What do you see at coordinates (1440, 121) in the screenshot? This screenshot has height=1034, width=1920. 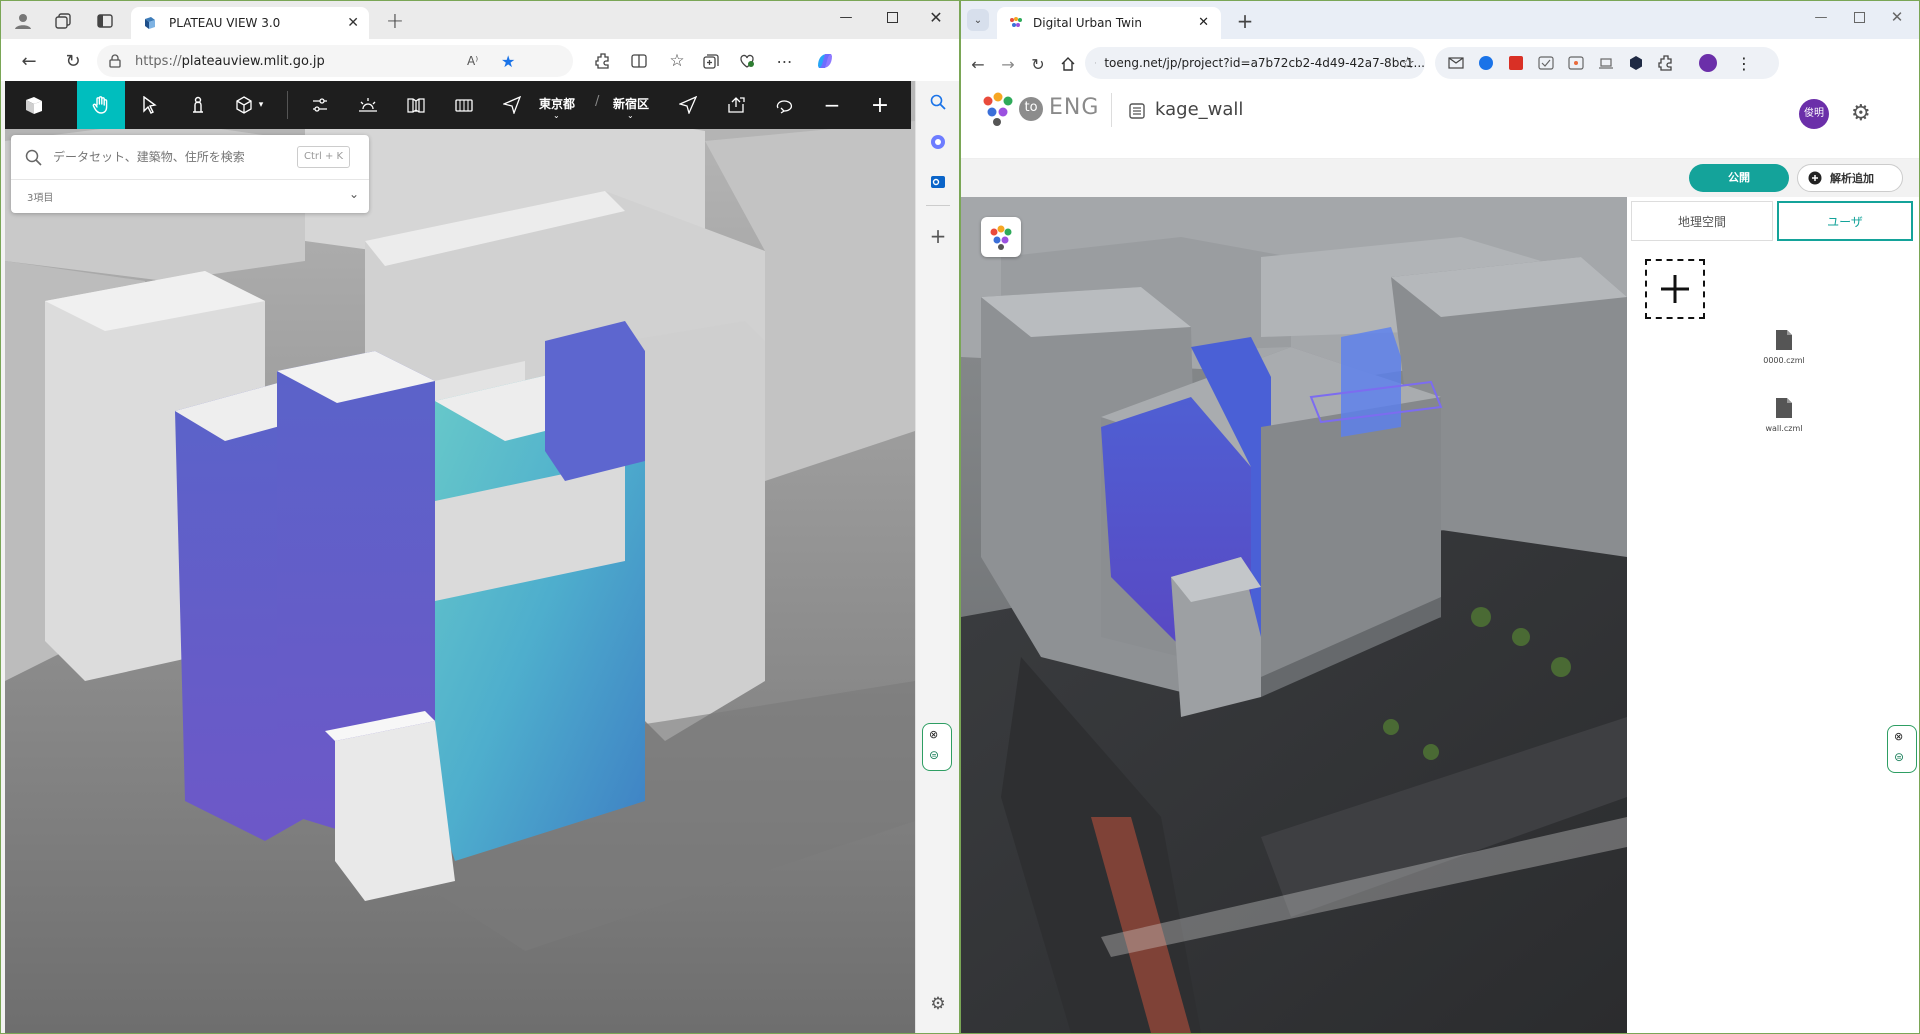 I see `app-header` at bounding box center [1440, 121].